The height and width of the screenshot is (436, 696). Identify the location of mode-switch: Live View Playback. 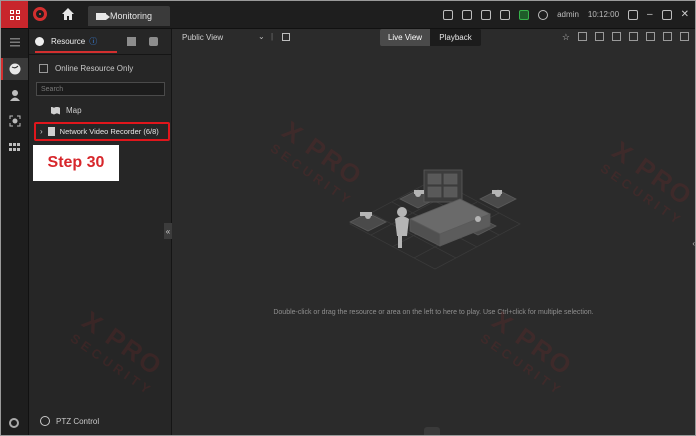
(430, 37).